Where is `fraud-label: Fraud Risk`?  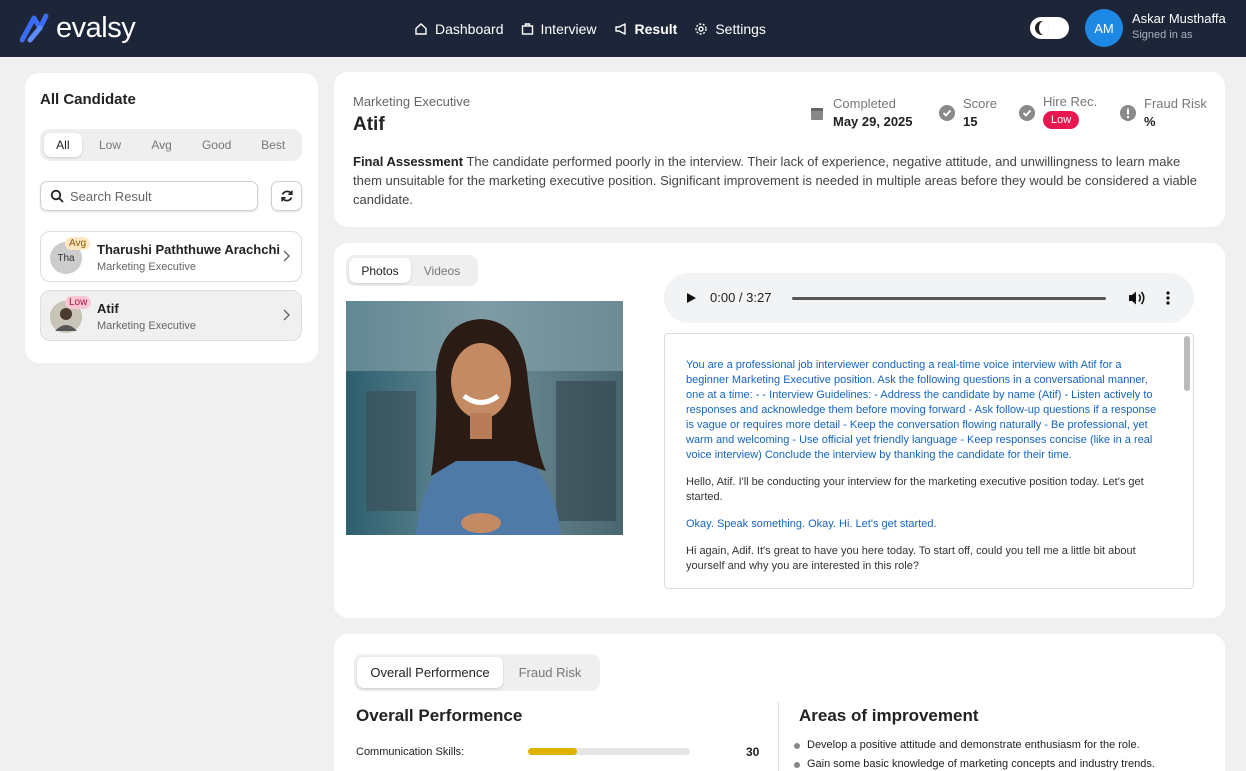 fraud-label: Fraud Risk is located at coordinates (1175, 103).